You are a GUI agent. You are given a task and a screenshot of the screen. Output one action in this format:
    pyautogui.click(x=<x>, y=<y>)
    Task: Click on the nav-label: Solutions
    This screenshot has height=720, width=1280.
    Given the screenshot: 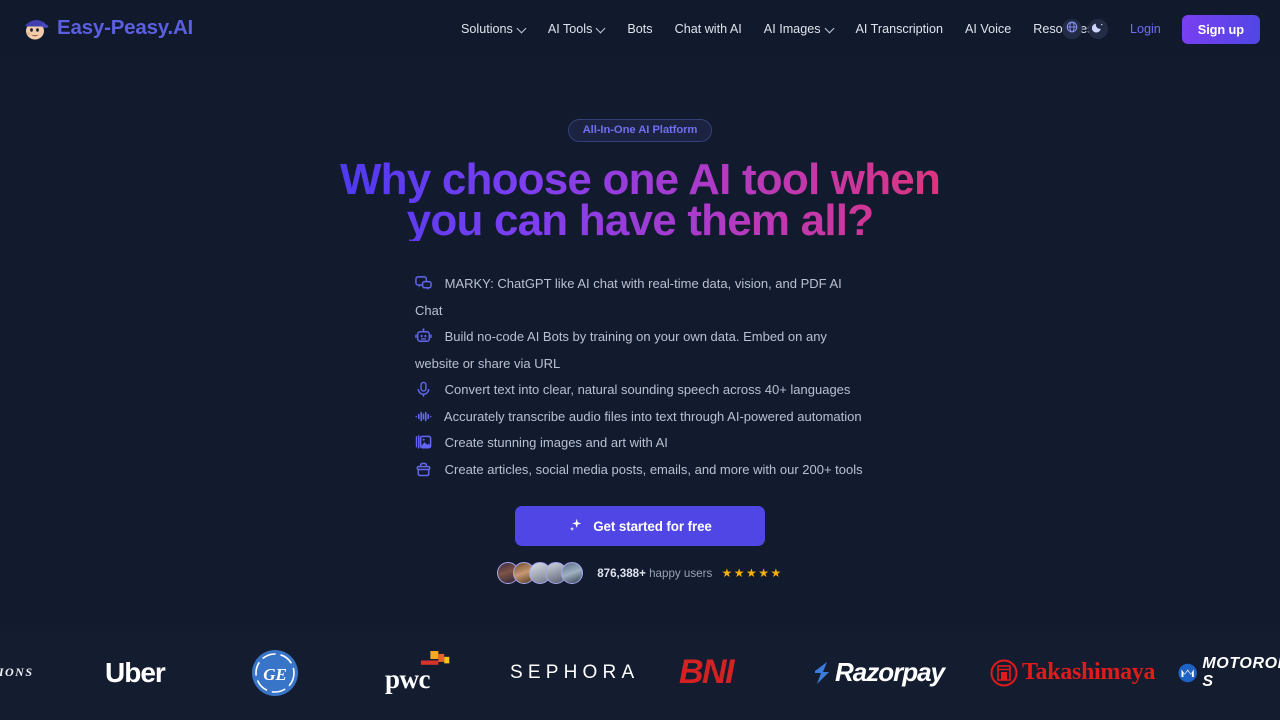 What is the action you would take?
    pyautogui.click(x=487, y=29)
    